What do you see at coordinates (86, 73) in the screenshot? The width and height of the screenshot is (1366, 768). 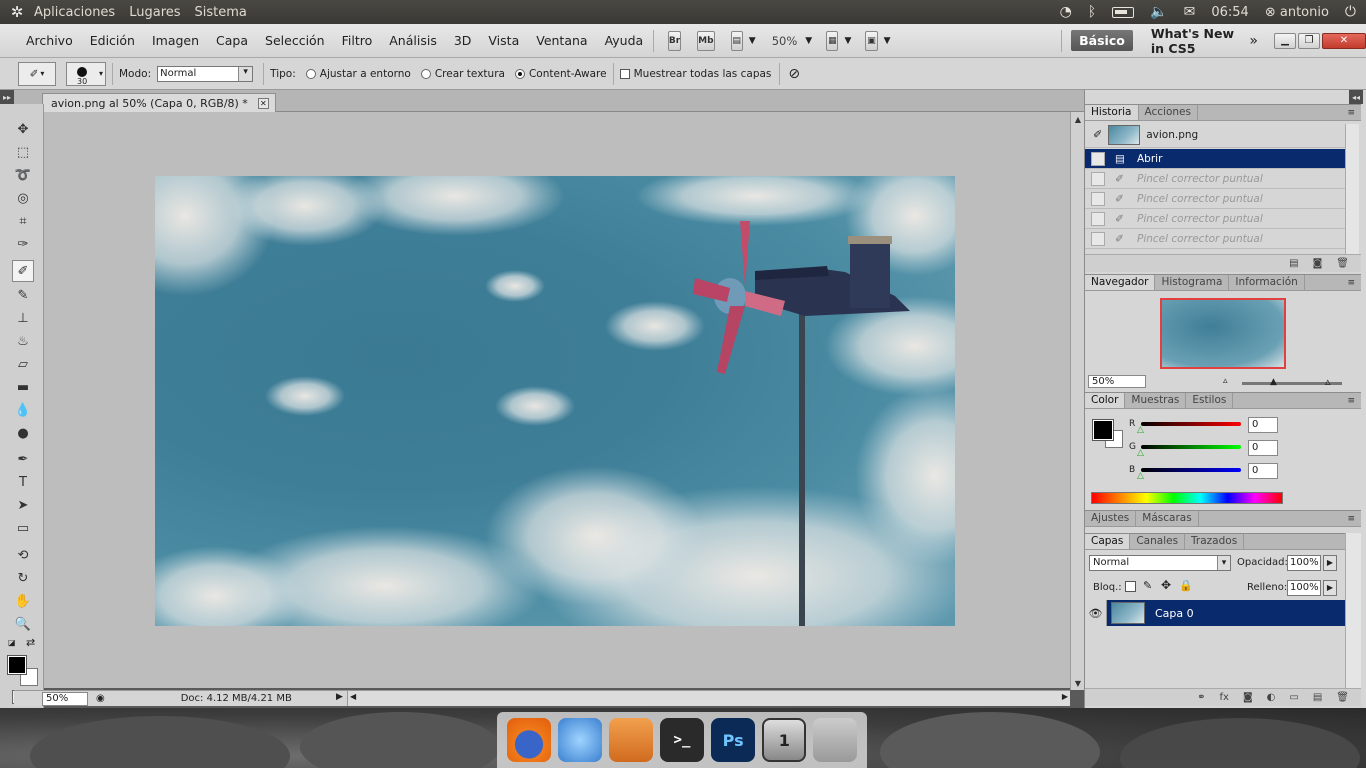 I see `brush-picker: 30 ▾` at bounding box center [86, 73].